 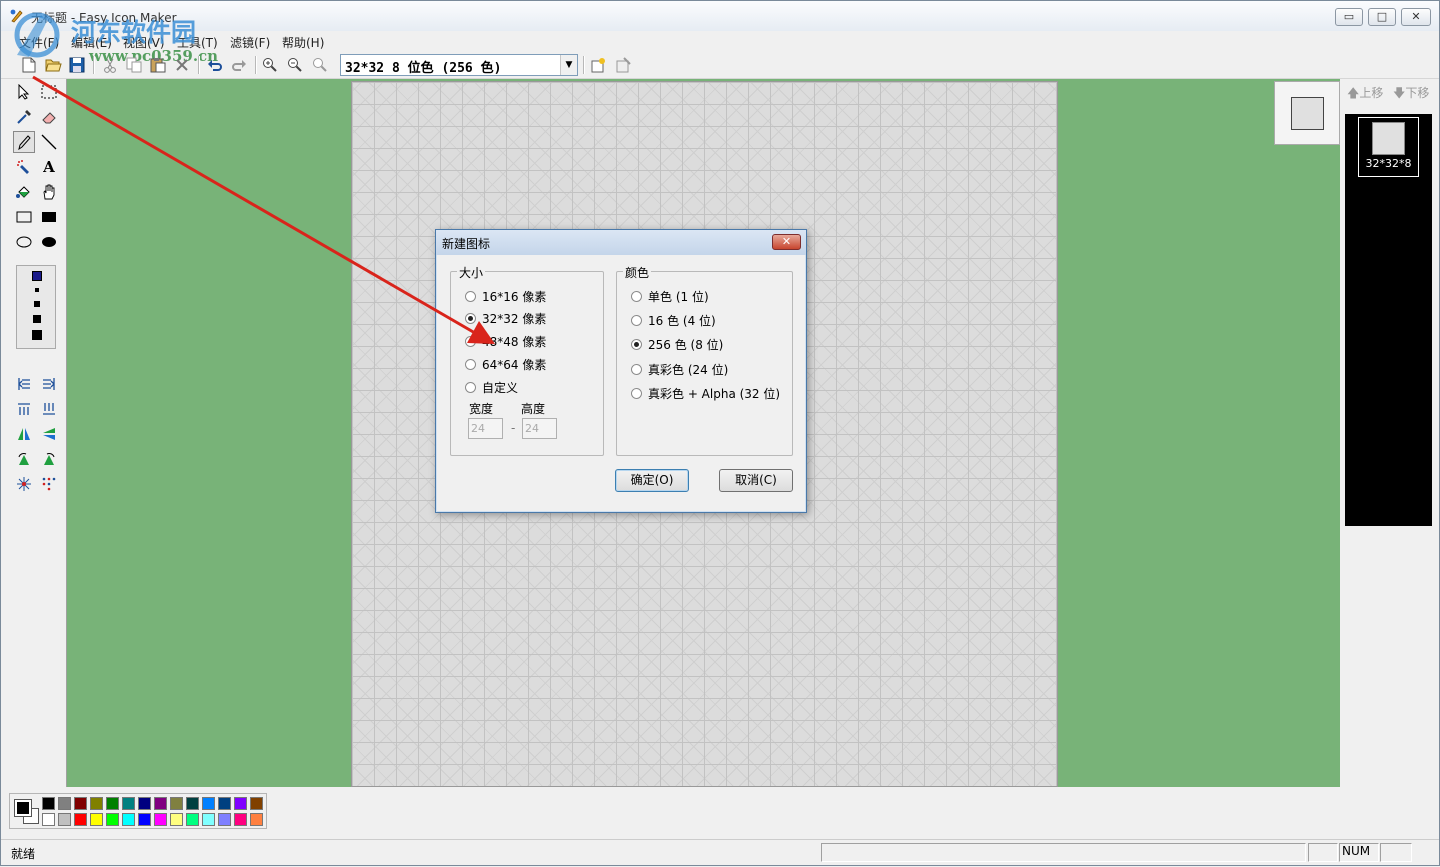 I want to click on redo-icon, so click(x=239, y=65).